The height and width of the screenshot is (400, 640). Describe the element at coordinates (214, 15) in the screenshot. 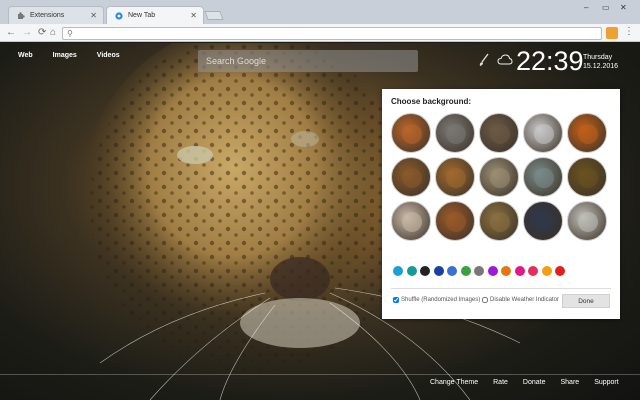

I see `new-tab-button` at that location.